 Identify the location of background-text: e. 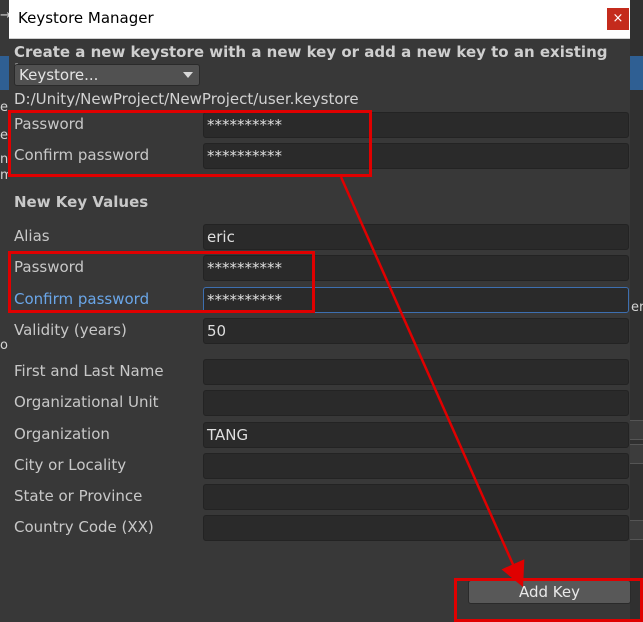
(4, 107).